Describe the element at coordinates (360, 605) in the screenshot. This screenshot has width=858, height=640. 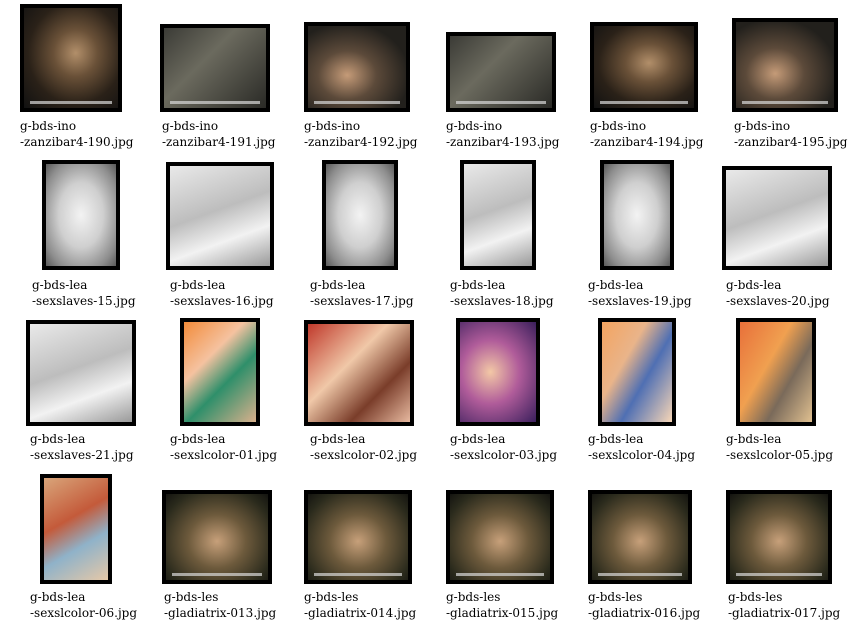
I see `thumbnail-caption: g-bds-les -gladiatrix-014.jpg` at that location.